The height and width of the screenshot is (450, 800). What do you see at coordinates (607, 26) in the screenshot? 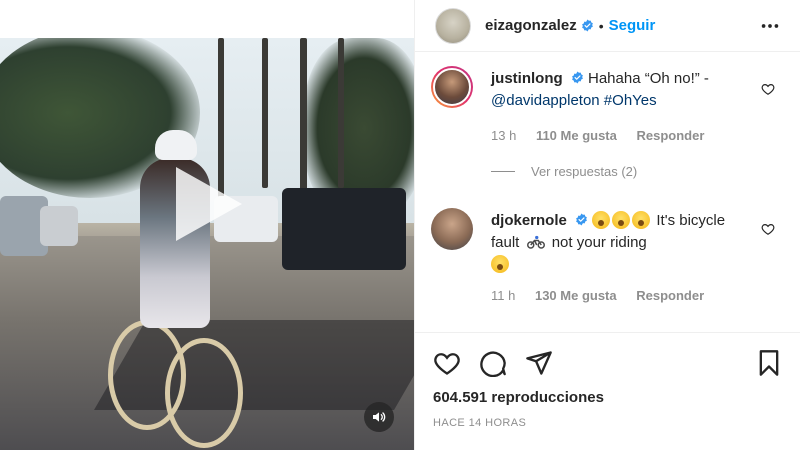
I see `post-header: eizagonzalez • Seguir` at bounding box center [607, 26].